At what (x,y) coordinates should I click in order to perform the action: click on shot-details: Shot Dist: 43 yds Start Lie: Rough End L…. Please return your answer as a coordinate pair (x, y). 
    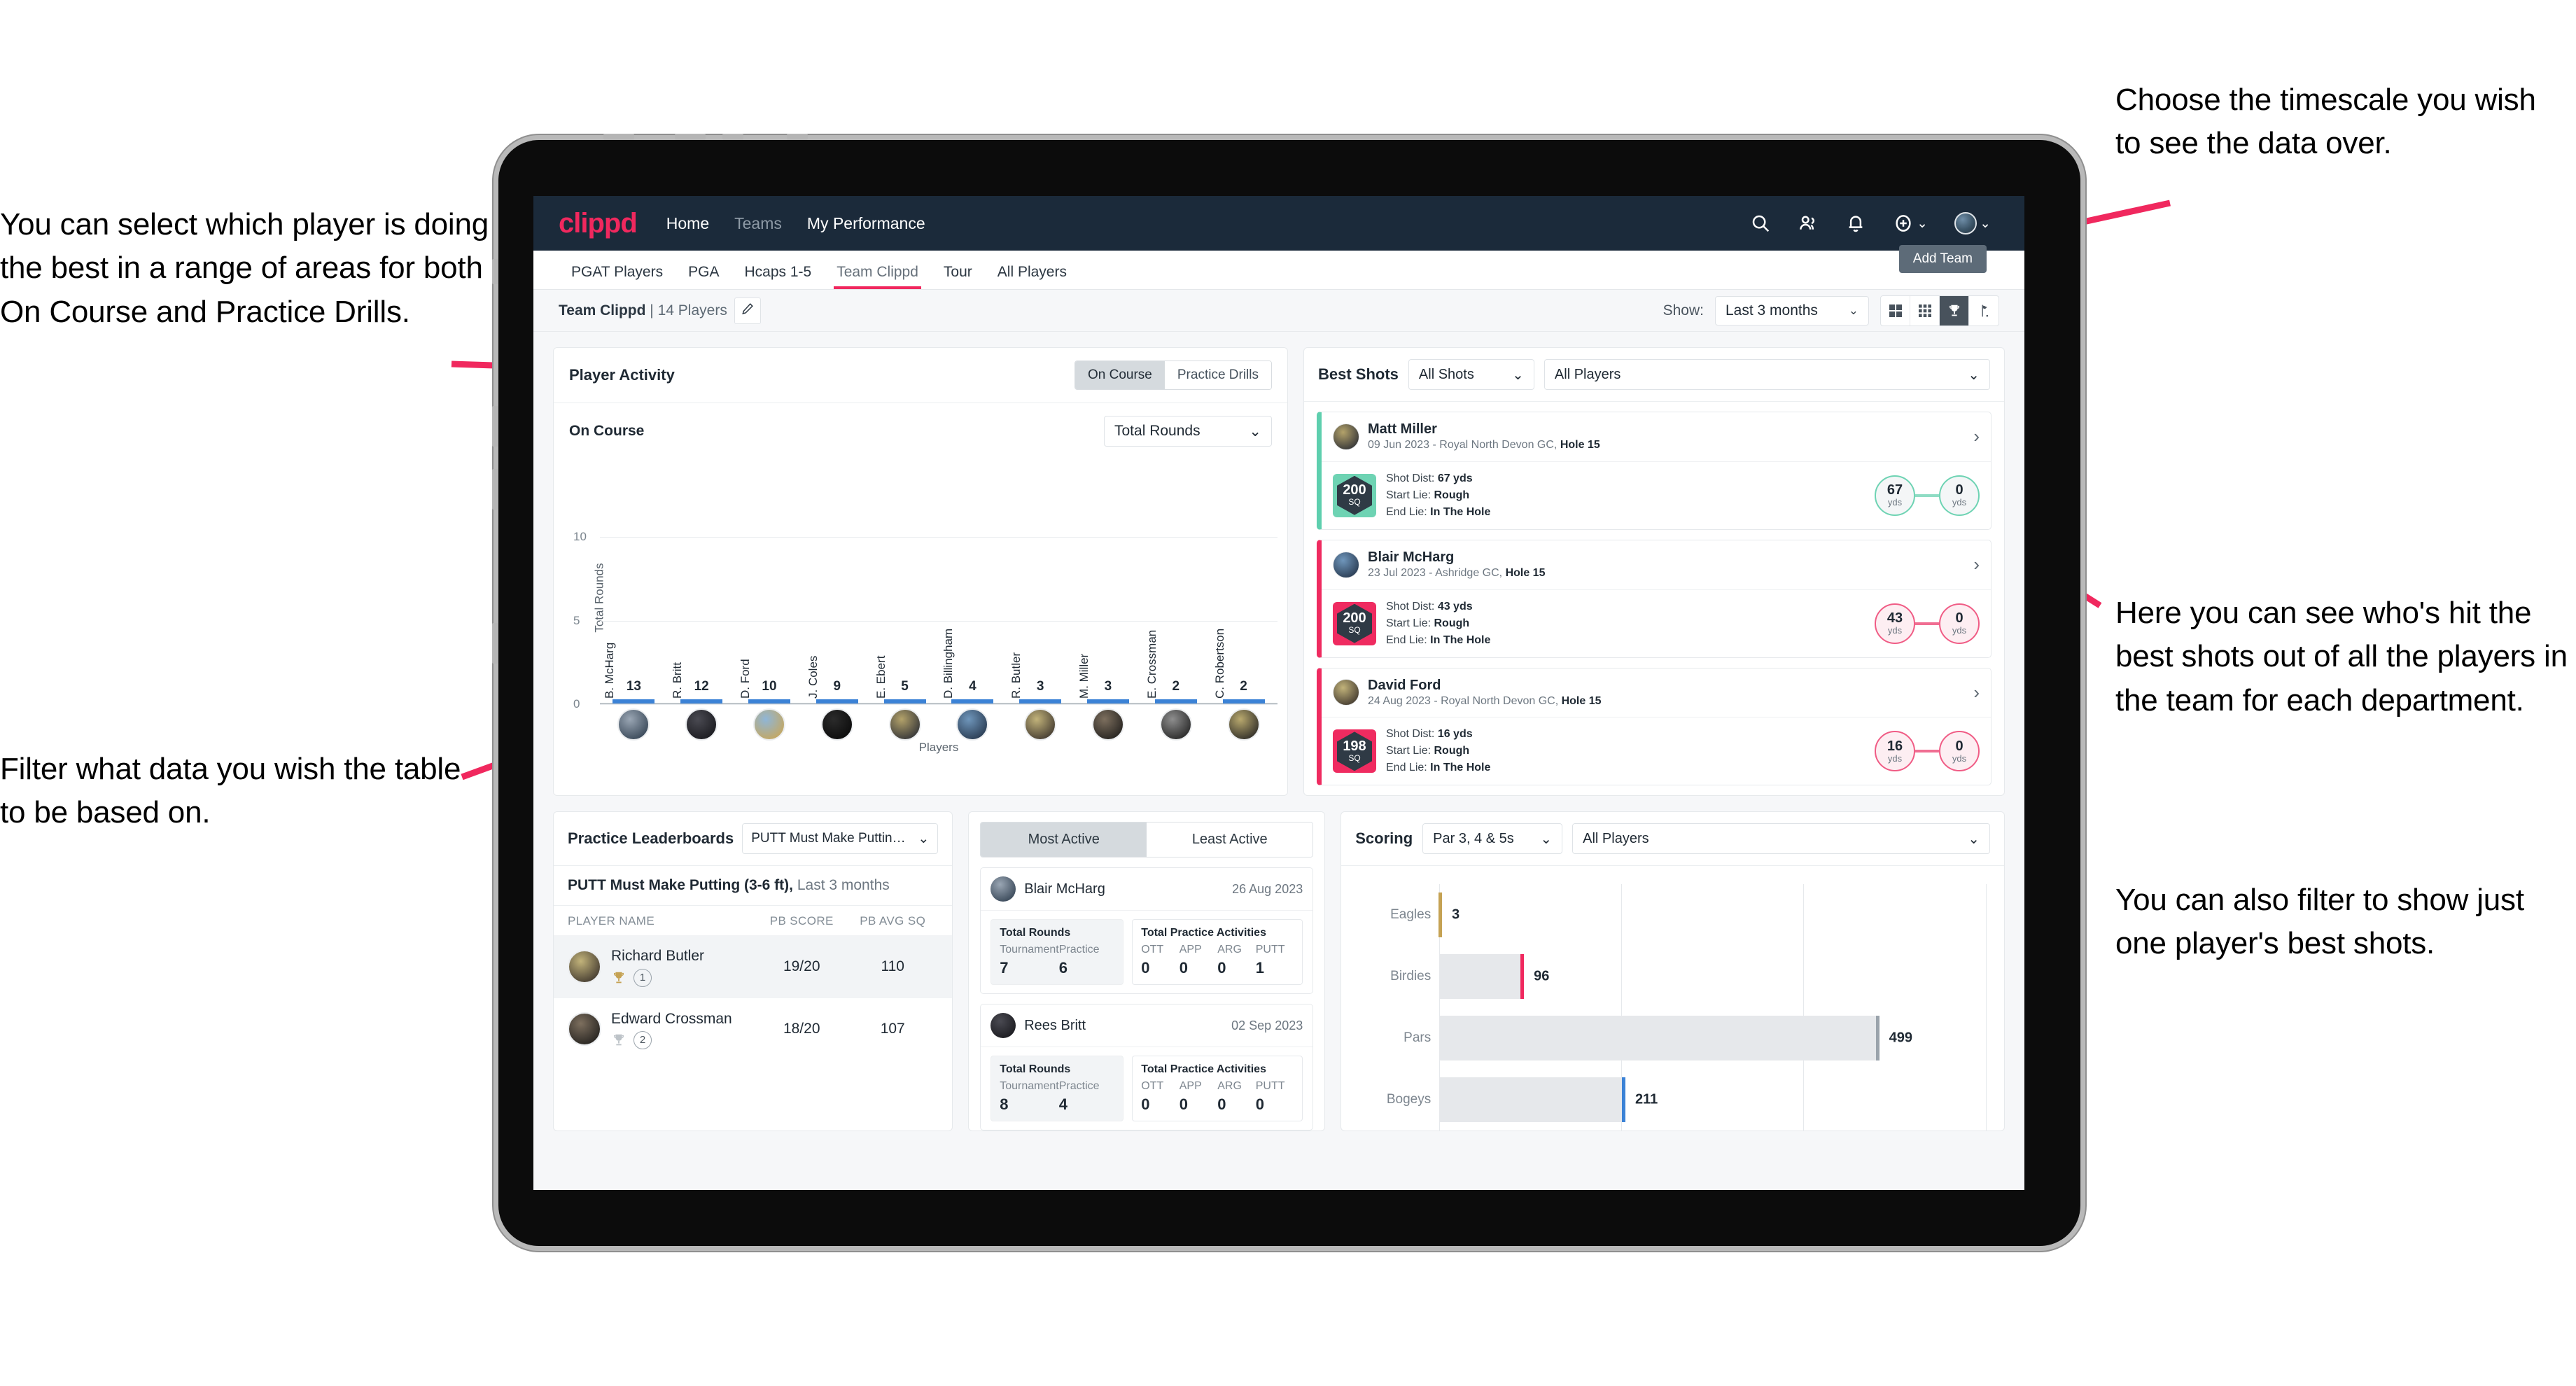
    Looking at the image, I should click on (1438, 623).